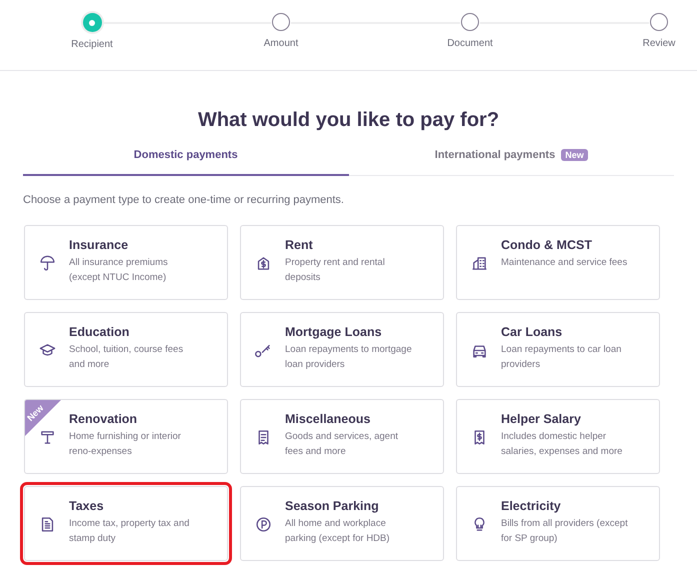  I want to click on payment-type-card: Mortgage Loans Loan repayments to mortgage loan providers, so click(342, 349).